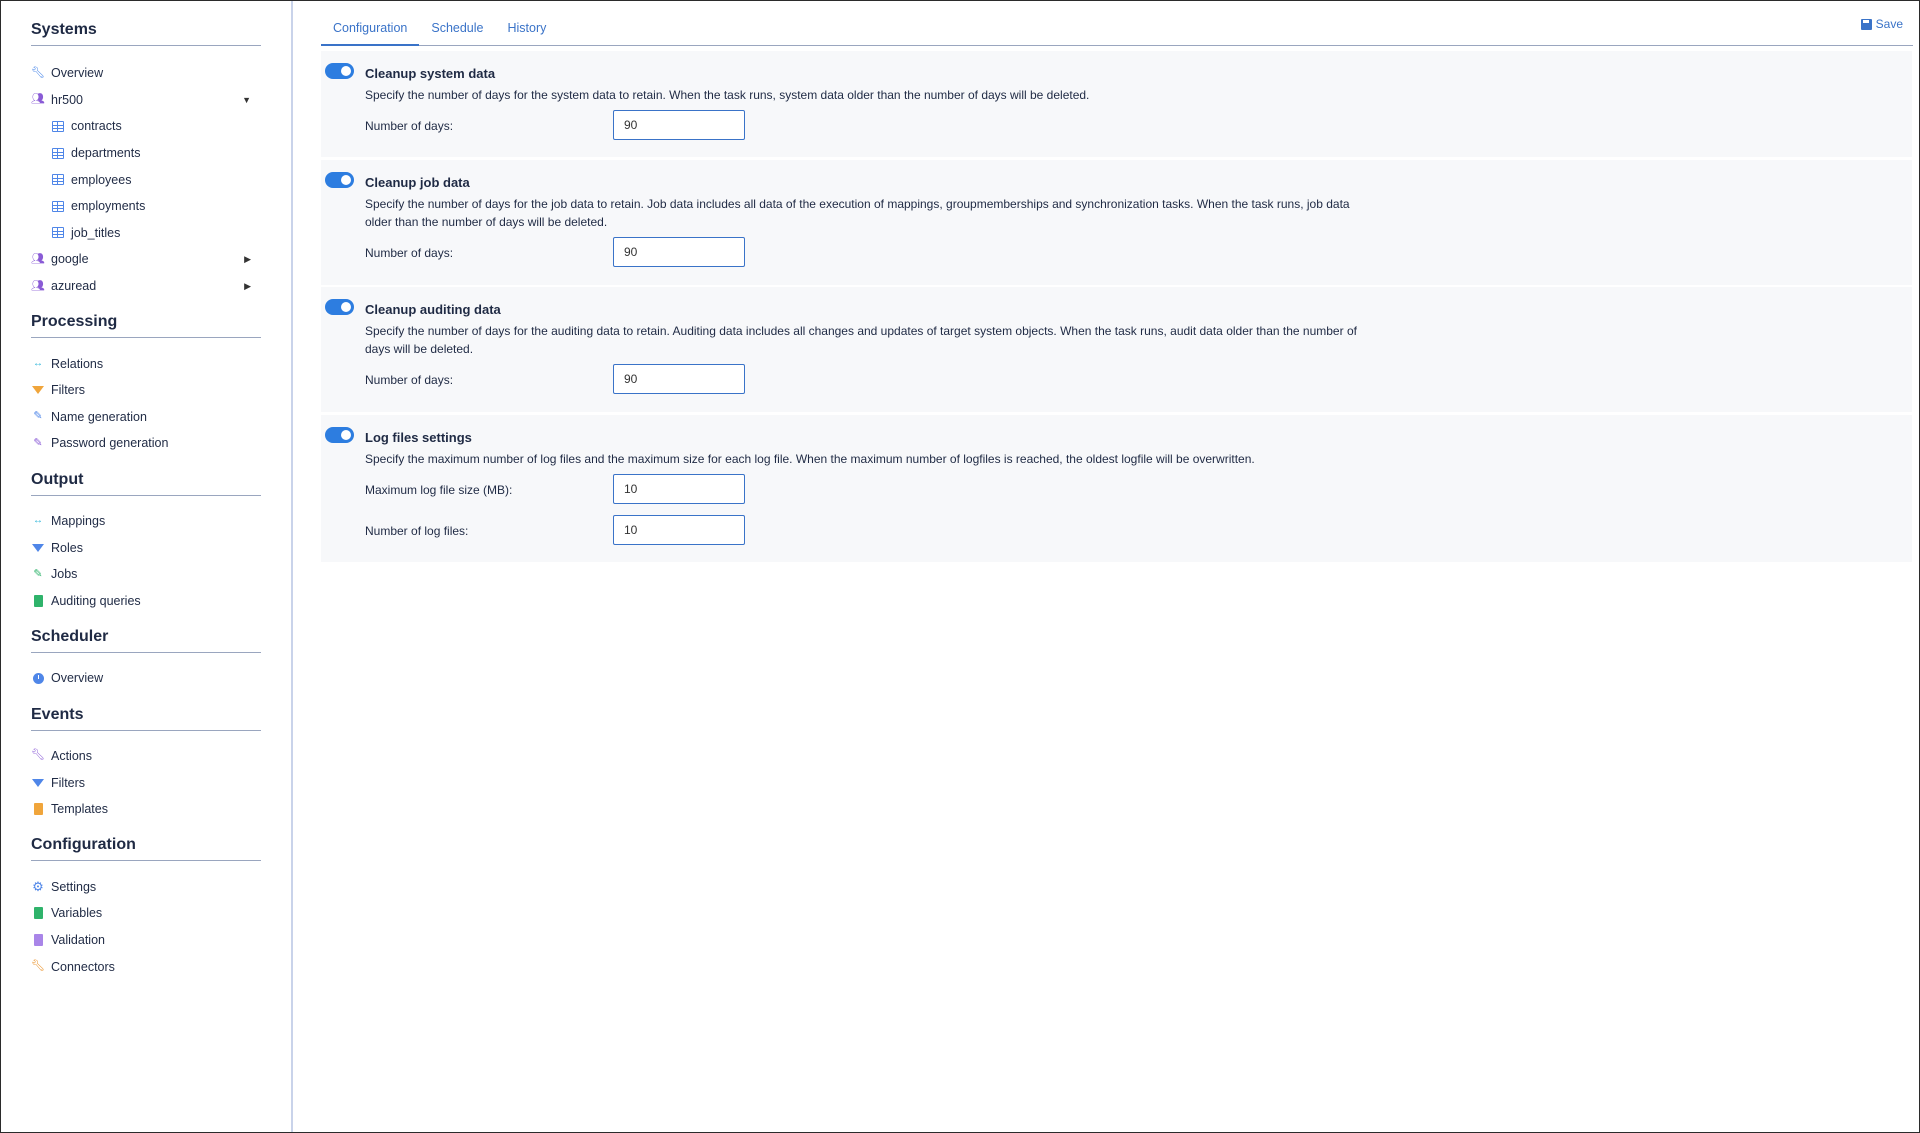  I want to click on sidebar-item-job-titles: job_titles, so click(146, 233).